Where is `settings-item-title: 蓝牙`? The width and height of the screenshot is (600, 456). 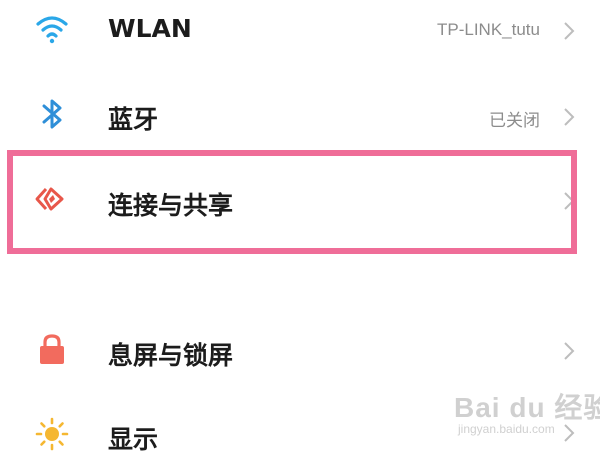 settings-item-title: 蓝牙 is located at coordinates (133, 119).